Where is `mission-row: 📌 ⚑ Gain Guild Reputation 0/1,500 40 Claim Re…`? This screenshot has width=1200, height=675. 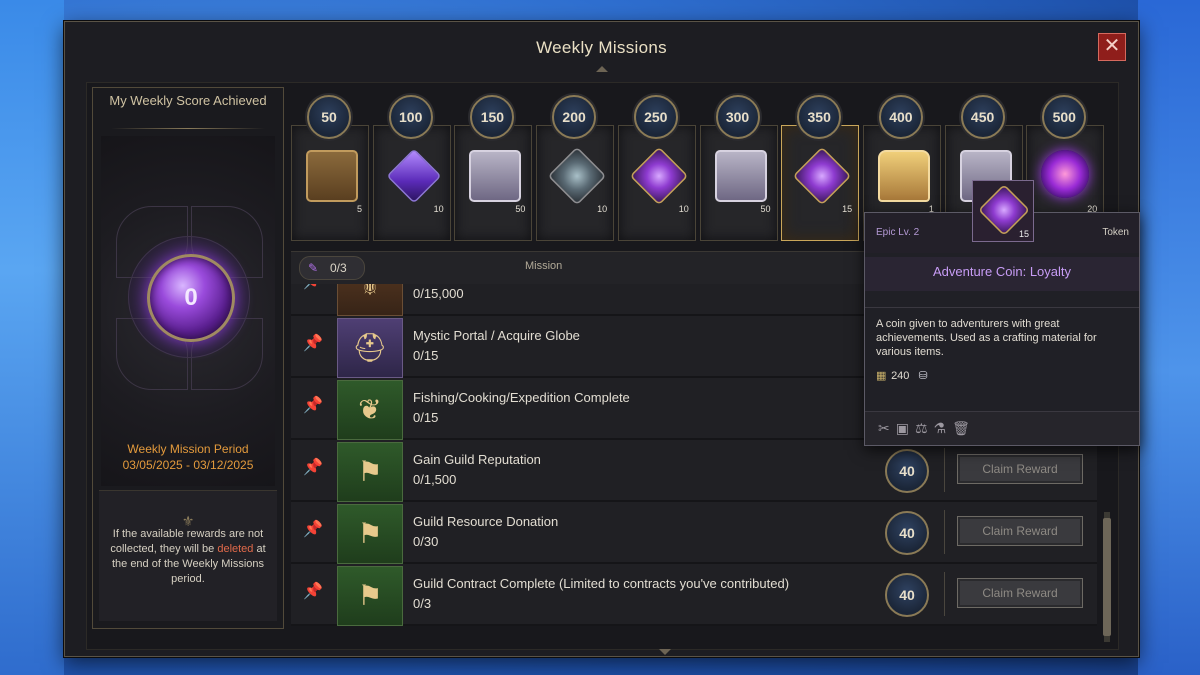
mission-row: 📌 ⚑ Gain Guild Reputation 0/1,500 40 Claim Re… is located at coordinates (694, 471).